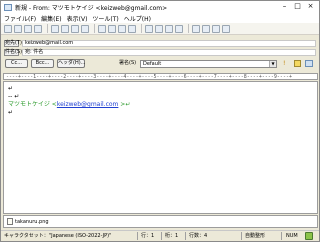  What do you see at coordinates (297, 63) in the screenshot?
I see `key-icon` at bounding box center [297, 63].